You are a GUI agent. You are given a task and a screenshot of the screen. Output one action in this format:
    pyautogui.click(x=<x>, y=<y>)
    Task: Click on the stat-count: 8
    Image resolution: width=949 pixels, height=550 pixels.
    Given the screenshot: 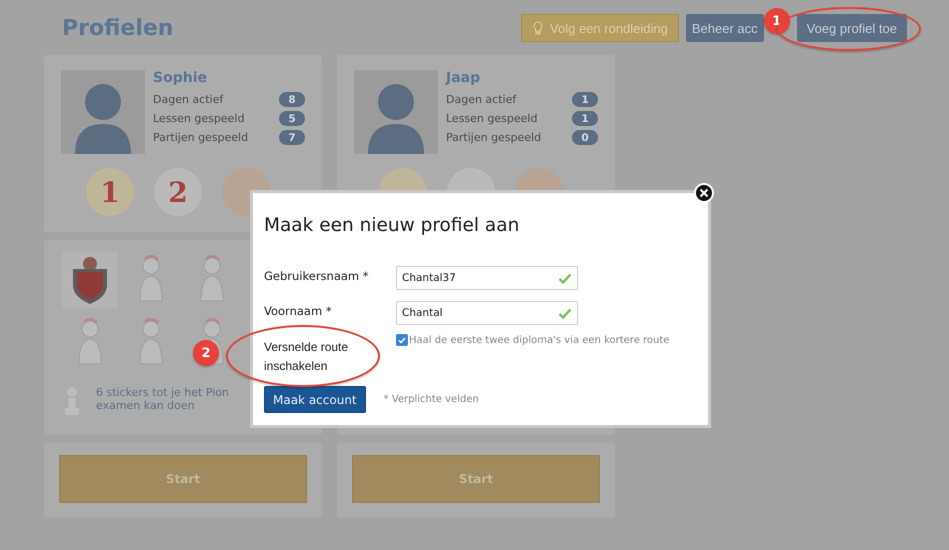 What is the action you would take?
    pyautogui.click(x=292, y=99)
    